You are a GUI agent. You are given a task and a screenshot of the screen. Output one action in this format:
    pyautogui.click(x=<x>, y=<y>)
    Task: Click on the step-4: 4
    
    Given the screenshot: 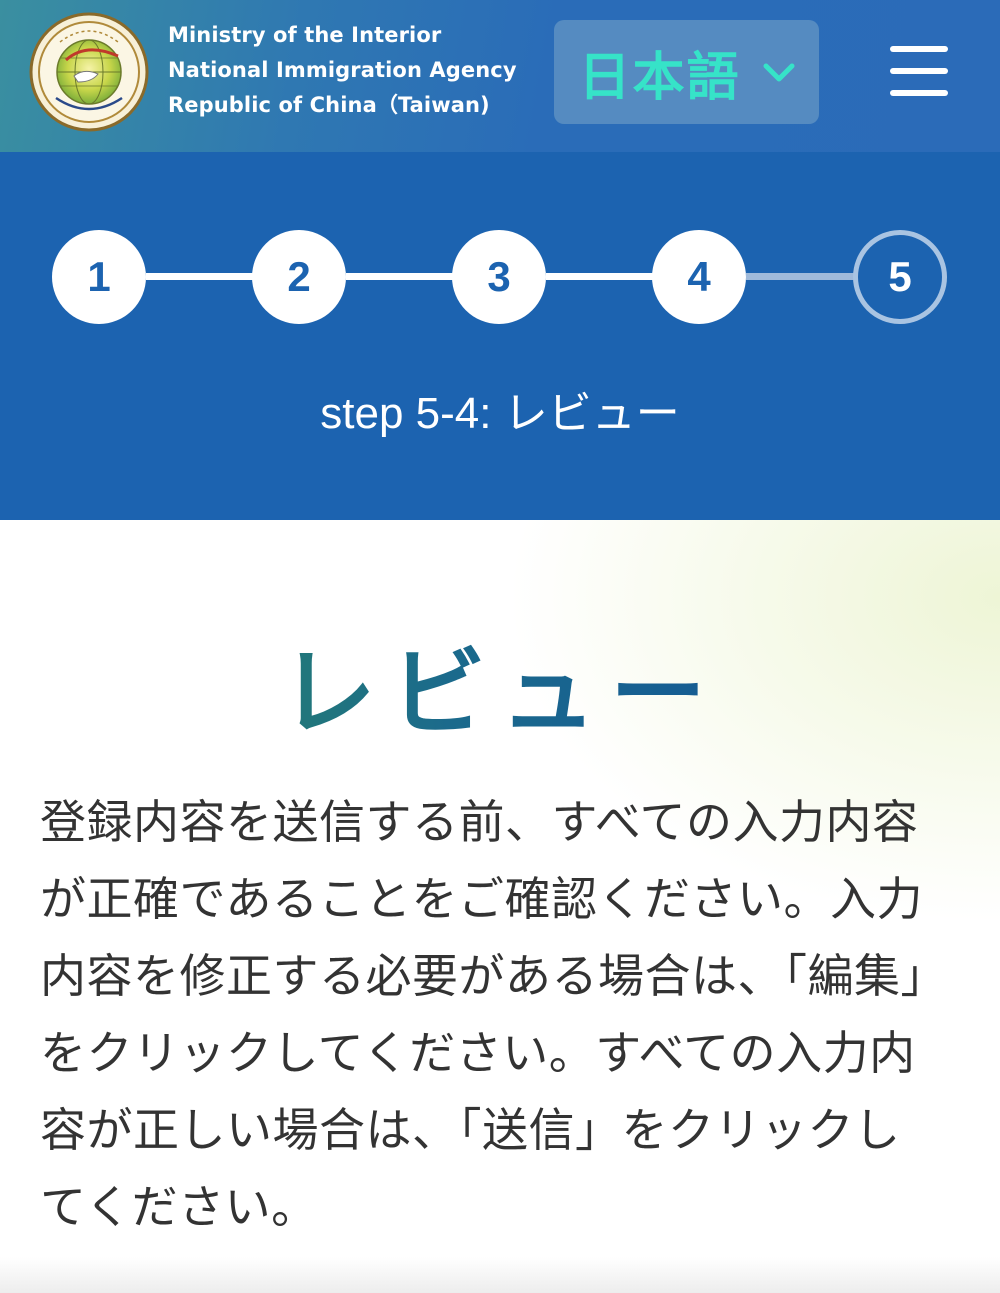 What is the action you would take?
    pyautogui.click(x=699, y=277)
    